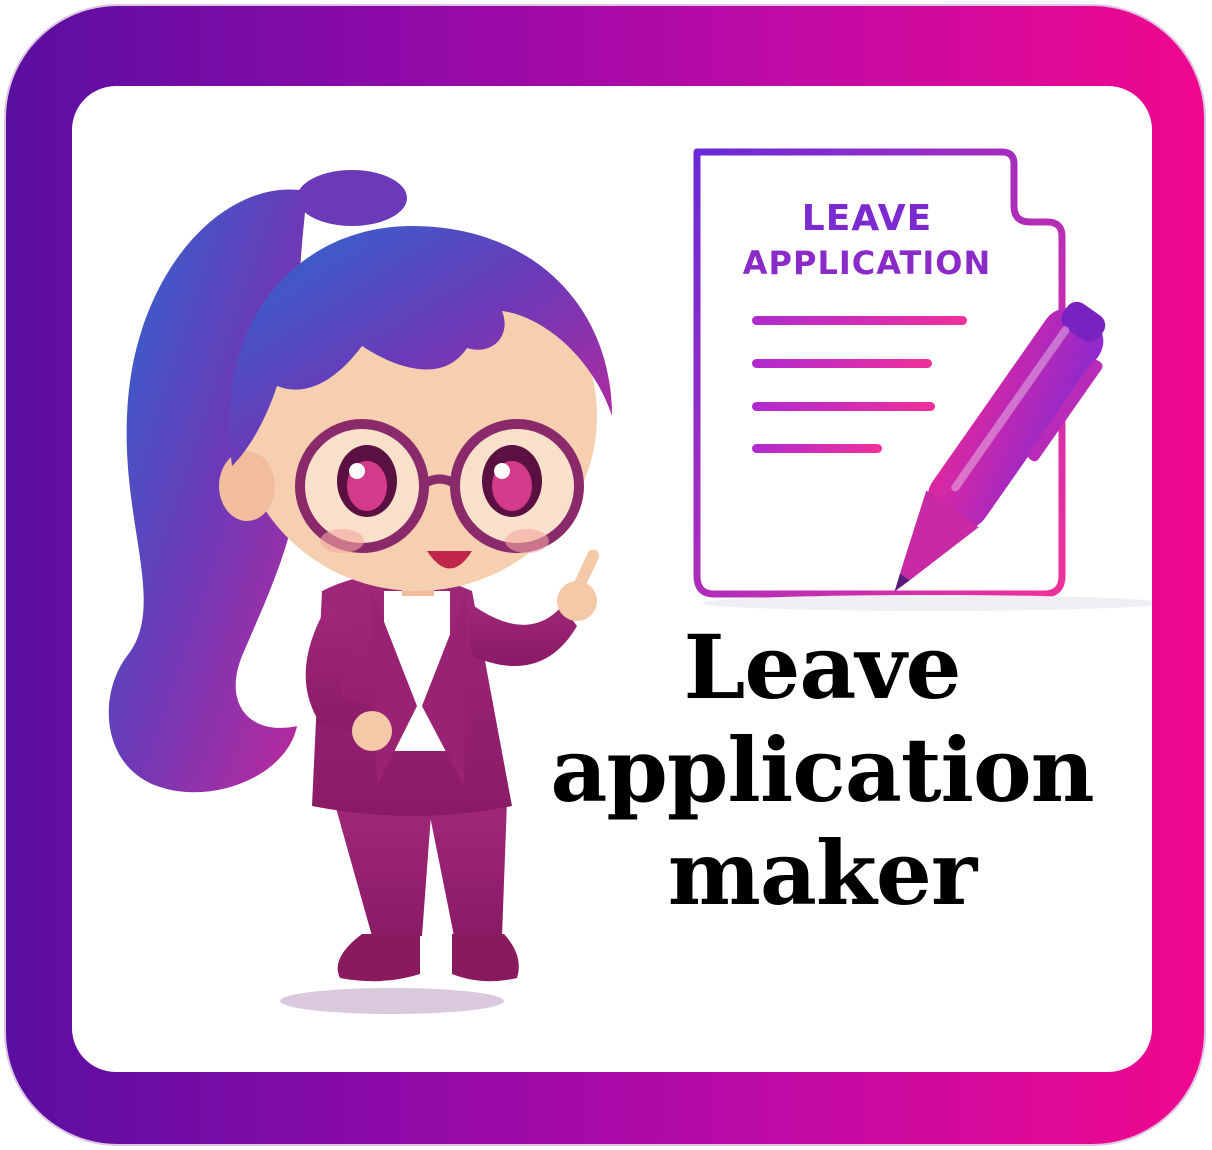  Describe the element at coordinates (867, 218) in the screenshot. I see `document-title-line1: LEAVE` at that location.